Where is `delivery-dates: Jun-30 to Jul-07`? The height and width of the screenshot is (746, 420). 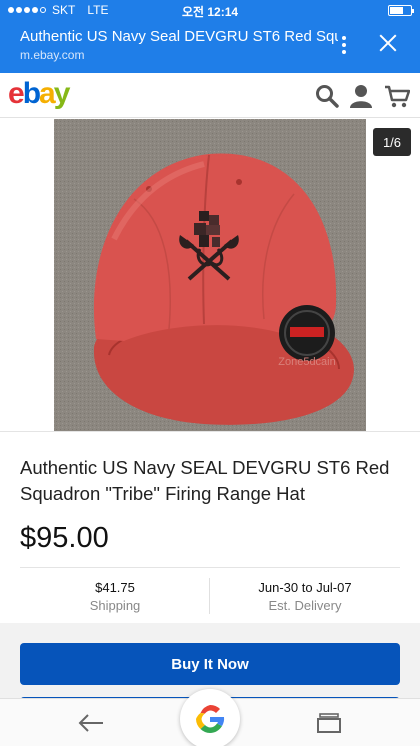 delivery-dates: Jun-30 to Jul-07 is located at coordinates (305, 587).